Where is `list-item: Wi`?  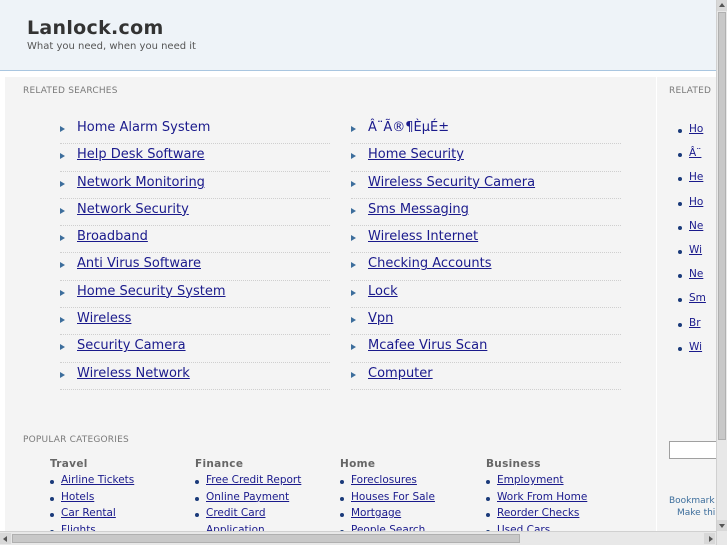 list-item: Wi is located at coordinates (692, 353).